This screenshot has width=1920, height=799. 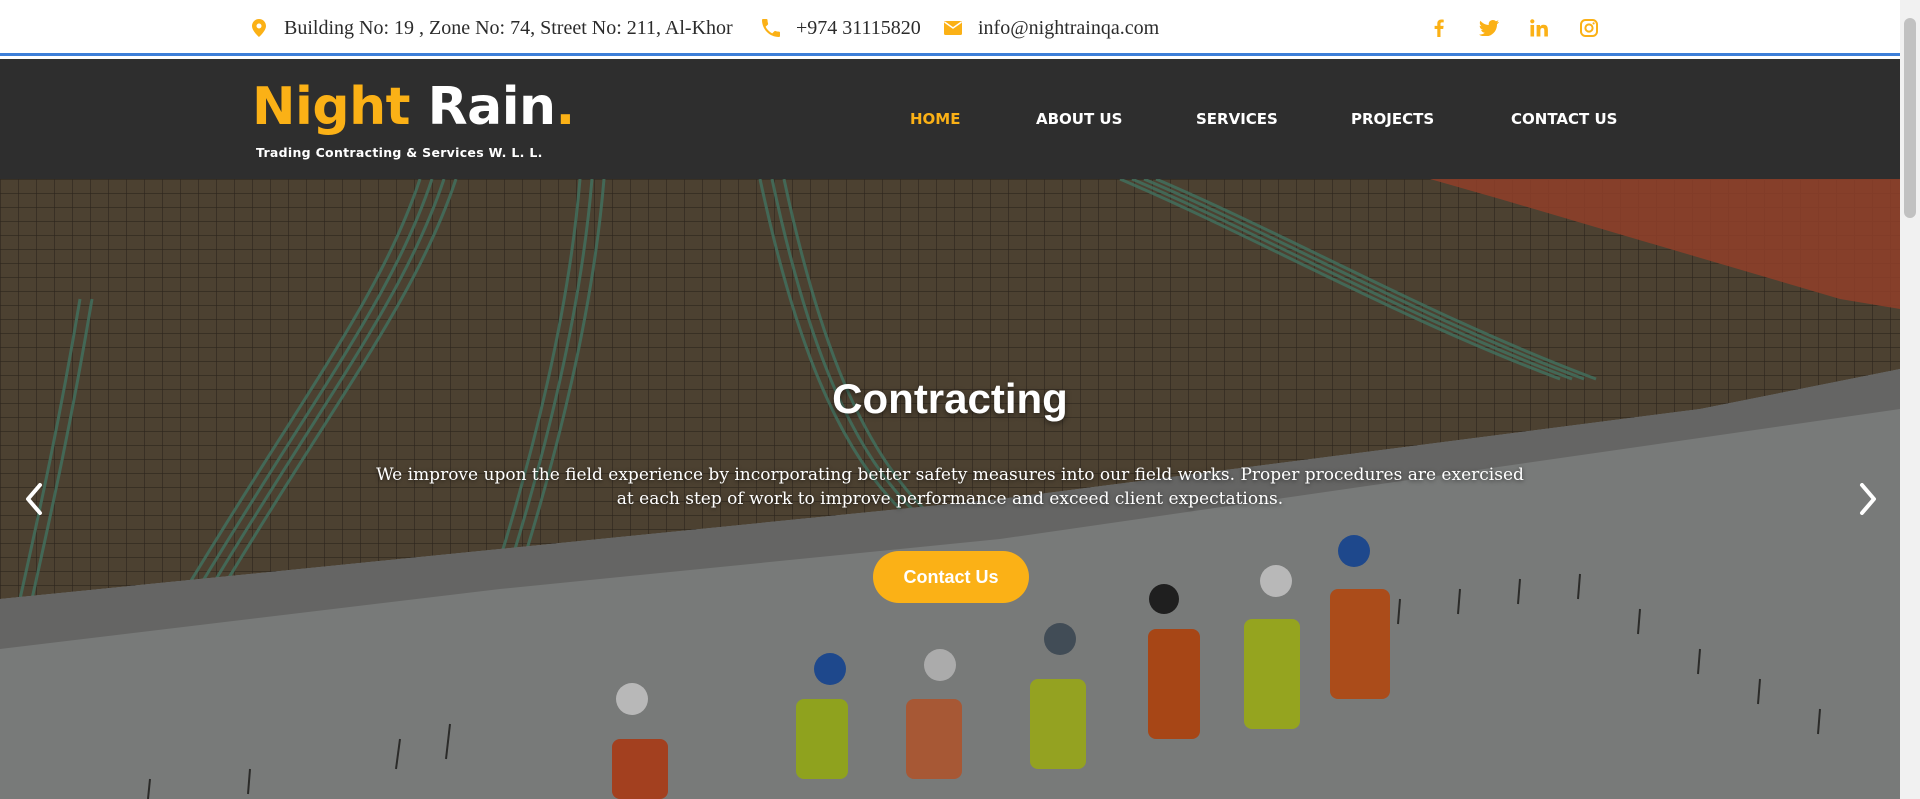 I want to click on email-text: info@nightrainqa.com, so click(x=1068, y=28).